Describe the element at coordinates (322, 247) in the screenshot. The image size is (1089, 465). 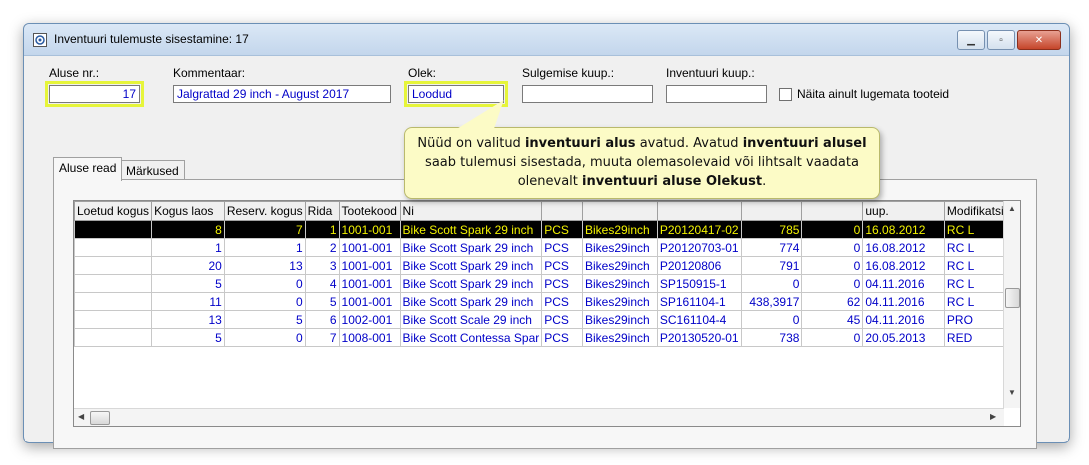
I see `table-cell: 2` at that location.